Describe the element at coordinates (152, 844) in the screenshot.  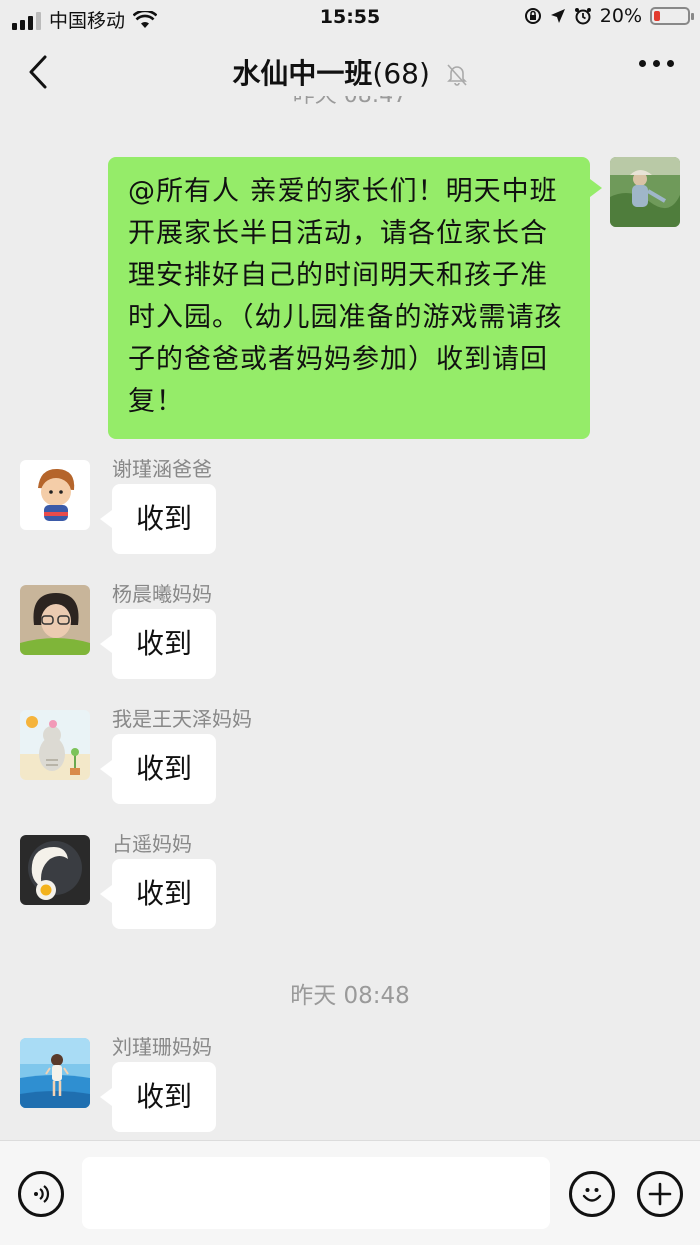
I see `sender-name: 占遥妈妈` at that location.